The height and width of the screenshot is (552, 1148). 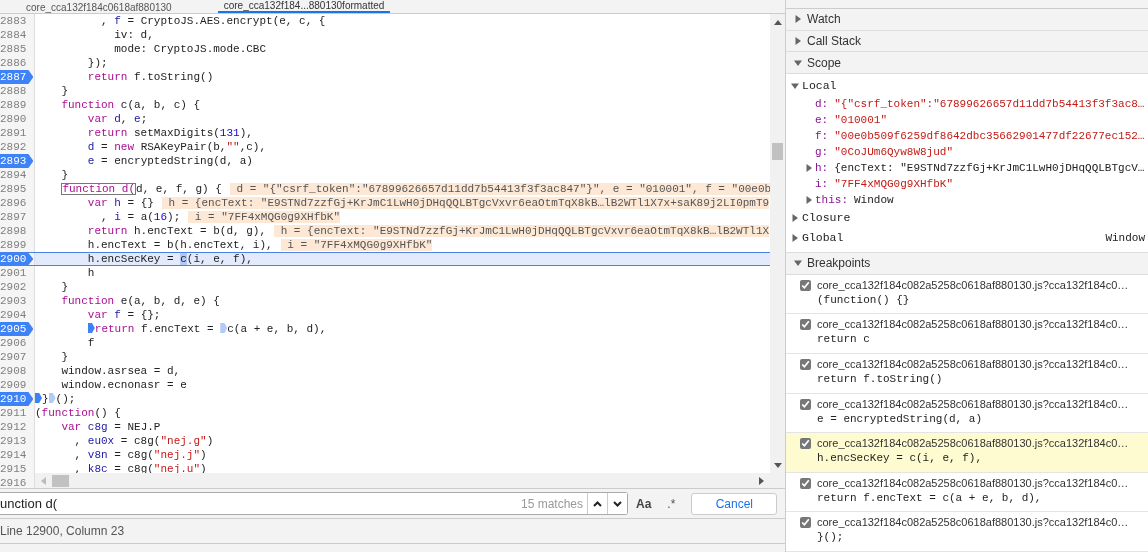 I want to click on scroll-up-icon, so click(x=777, y=22).